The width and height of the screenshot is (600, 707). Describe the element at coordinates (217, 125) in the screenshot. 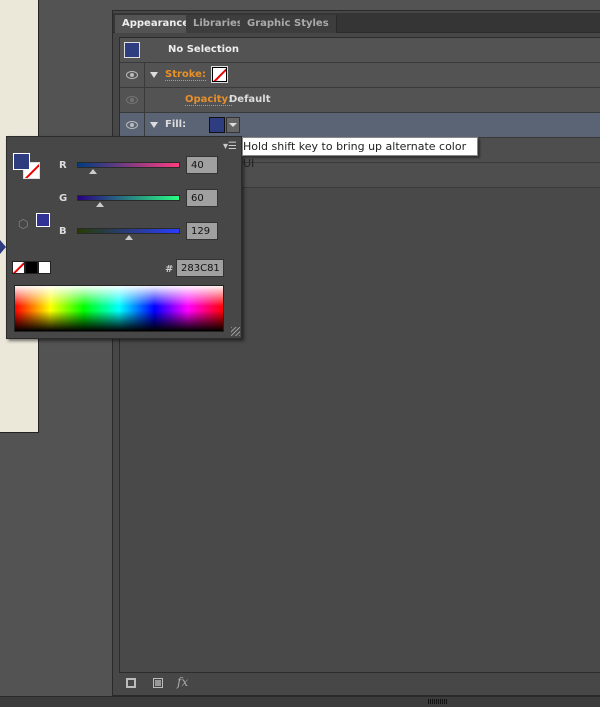

I see `fill-swatch` at that location.